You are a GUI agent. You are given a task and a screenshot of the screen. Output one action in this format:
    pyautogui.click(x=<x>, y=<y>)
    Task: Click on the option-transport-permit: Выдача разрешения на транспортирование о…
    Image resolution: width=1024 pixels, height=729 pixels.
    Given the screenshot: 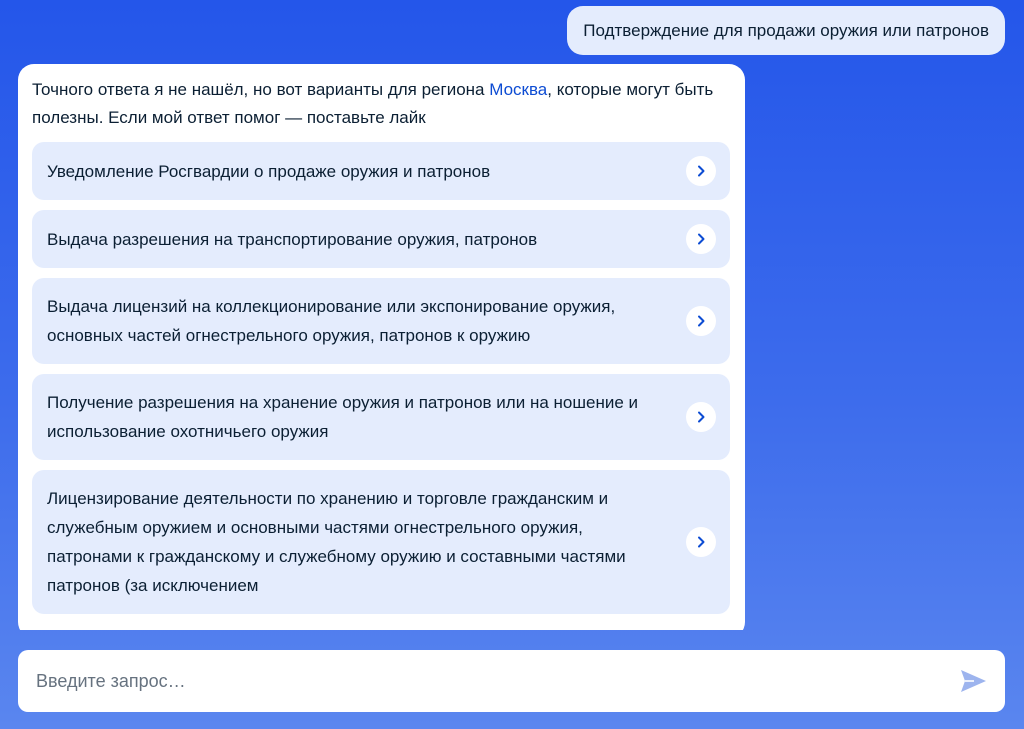 What is the action you would take?
    pyautogui.click(x=381, y=239)
    